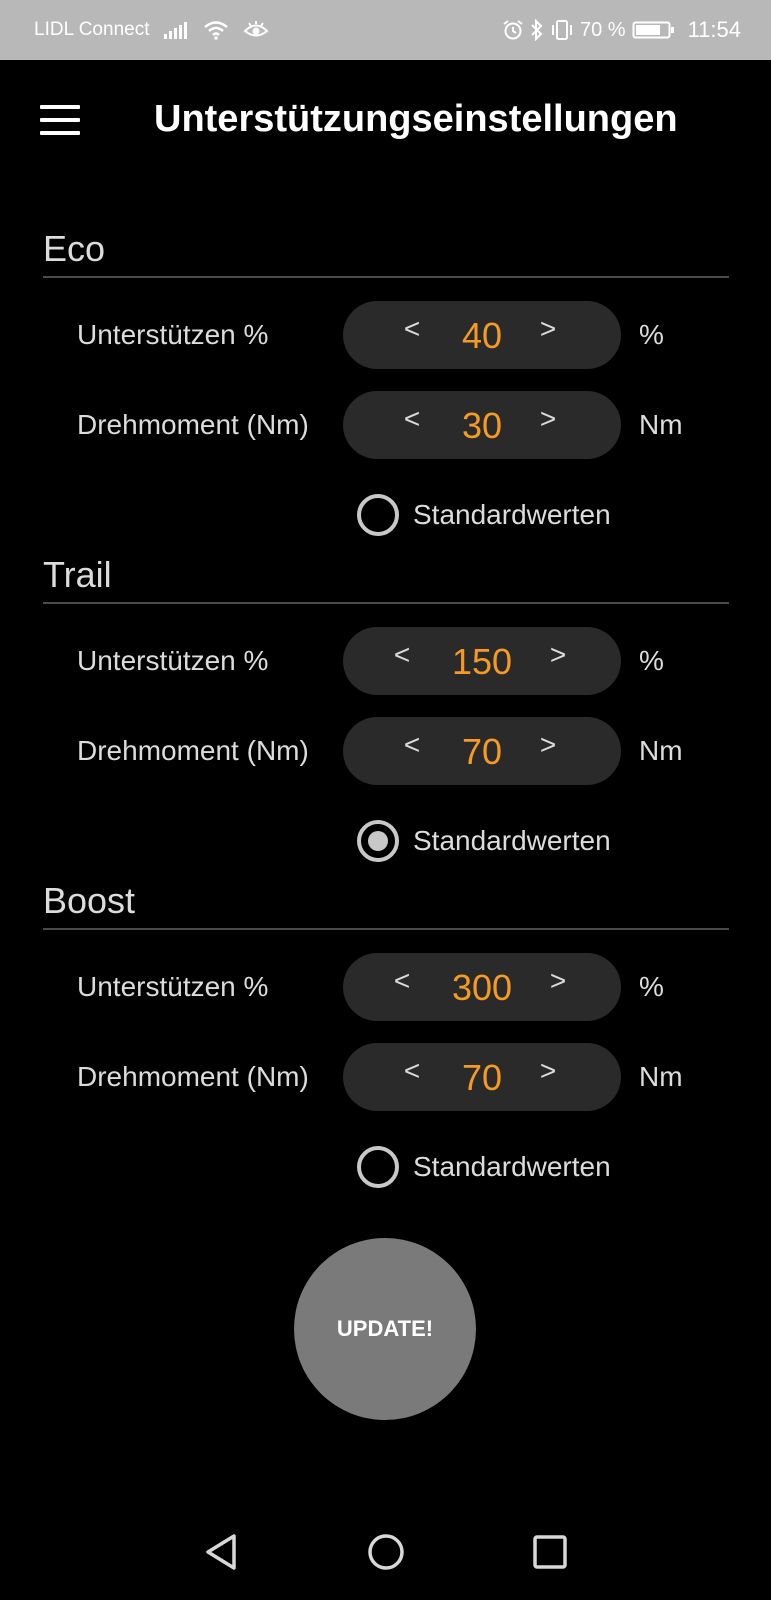  I want to click on menu-button, so click(60, 120).